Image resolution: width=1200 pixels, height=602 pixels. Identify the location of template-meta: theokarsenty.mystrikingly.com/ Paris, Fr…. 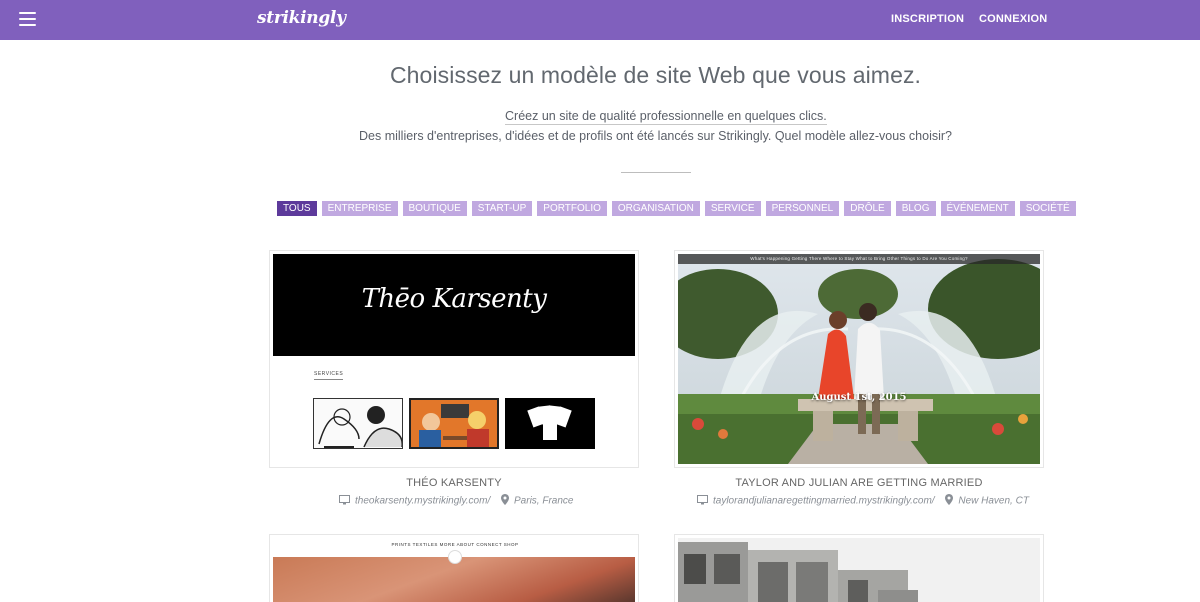
(456, 501).